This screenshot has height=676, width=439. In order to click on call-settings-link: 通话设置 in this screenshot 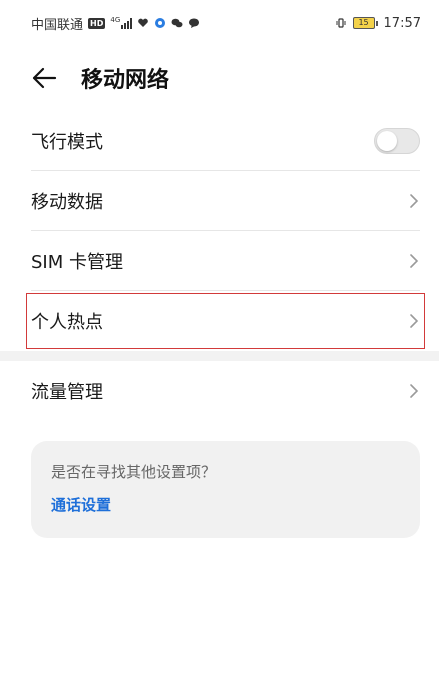, I will do `click(81, 504)`.